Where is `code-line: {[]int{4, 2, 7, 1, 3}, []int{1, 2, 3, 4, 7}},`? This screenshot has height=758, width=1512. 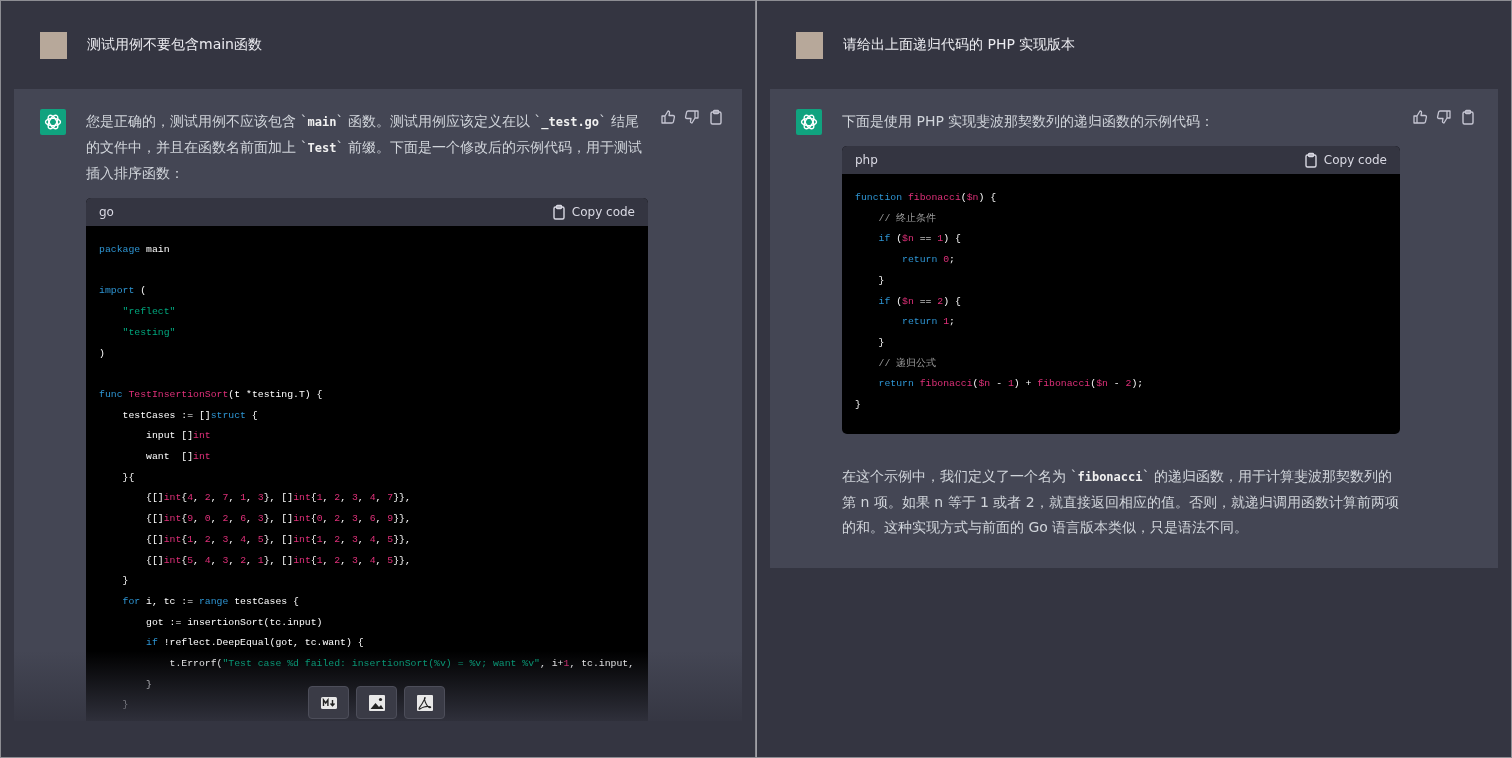 code-line: {[]int{4, 2, 7, 1, 3}, []int{1, 2, 3, 4, 7}}, is located at coordinates (278, 498).